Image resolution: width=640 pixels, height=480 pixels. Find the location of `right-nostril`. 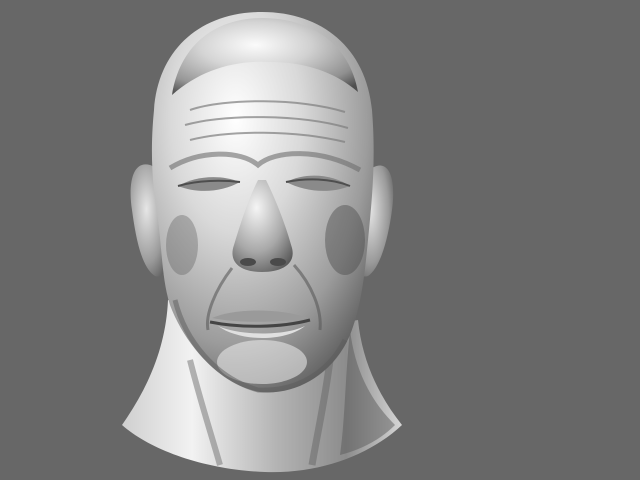

right-nostril is located at coordinates (278, 262).